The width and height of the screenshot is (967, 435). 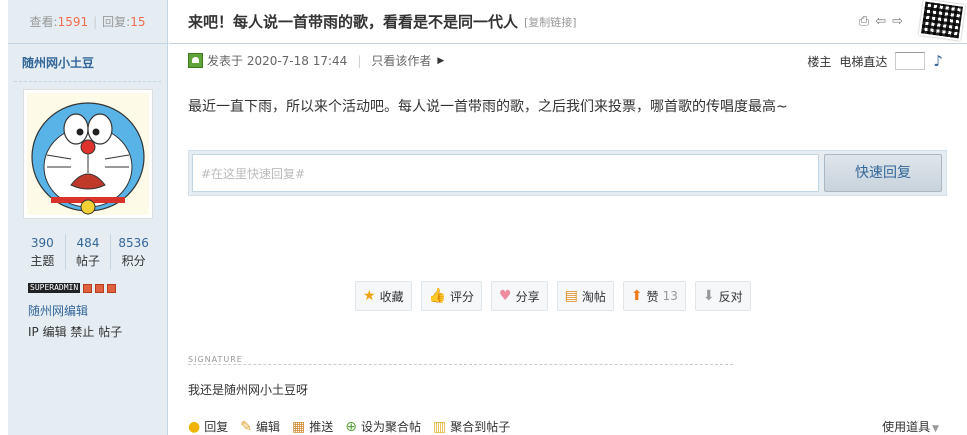 What do you see at coordinates (43, 252) in the screenshot?
I see `topics-stat: 390 主题` at bounding box center [43, 252].